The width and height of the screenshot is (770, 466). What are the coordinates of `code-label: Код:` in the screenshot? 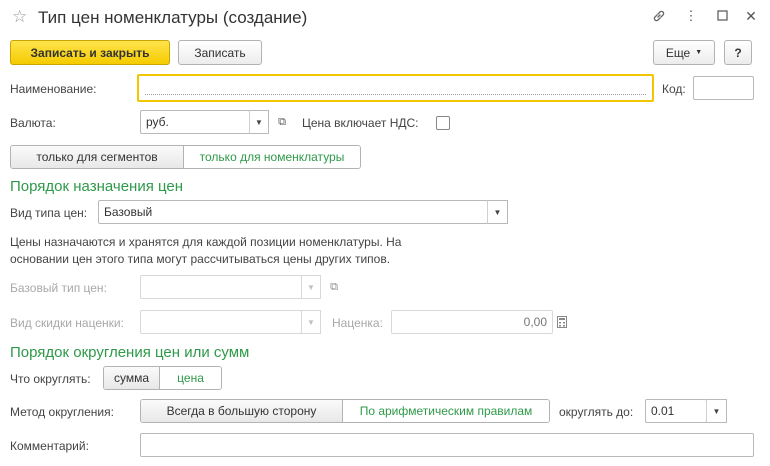 It's located at (674, 89).